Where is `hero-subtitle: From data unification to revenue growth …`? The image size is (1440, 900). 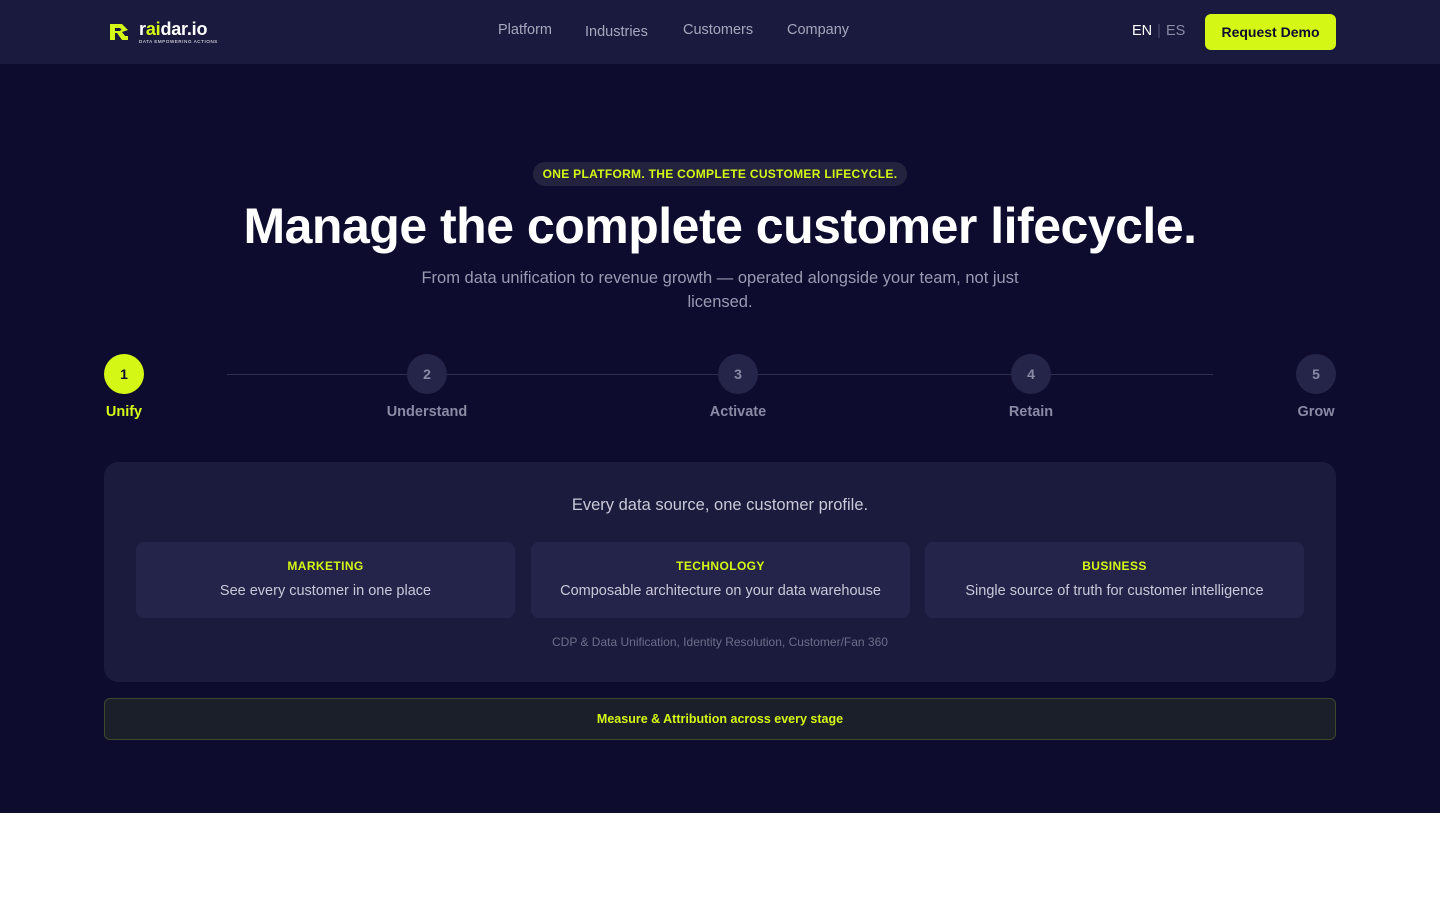 hero-subtitle: From data unification to revenue growth … is located at coordinates (720, 290).